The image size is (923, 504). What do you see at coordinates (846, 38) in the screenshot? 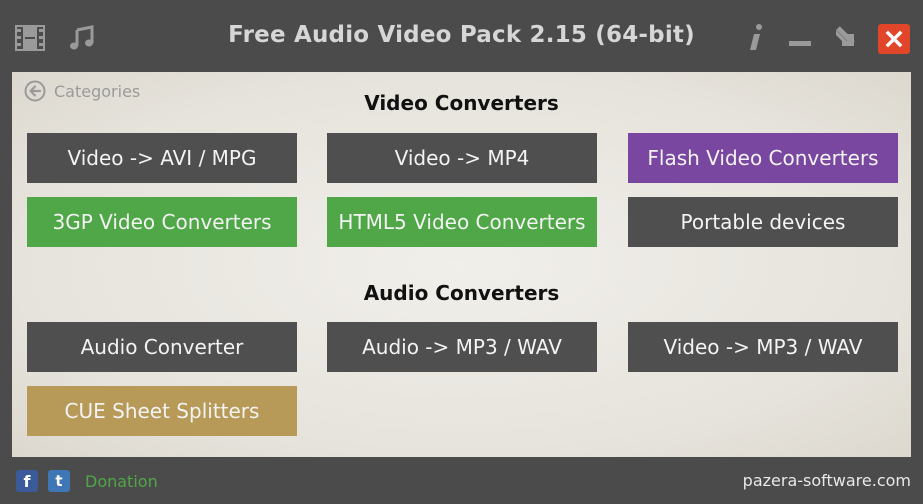
I see `restore-icon` at bounding box center [846, 38].